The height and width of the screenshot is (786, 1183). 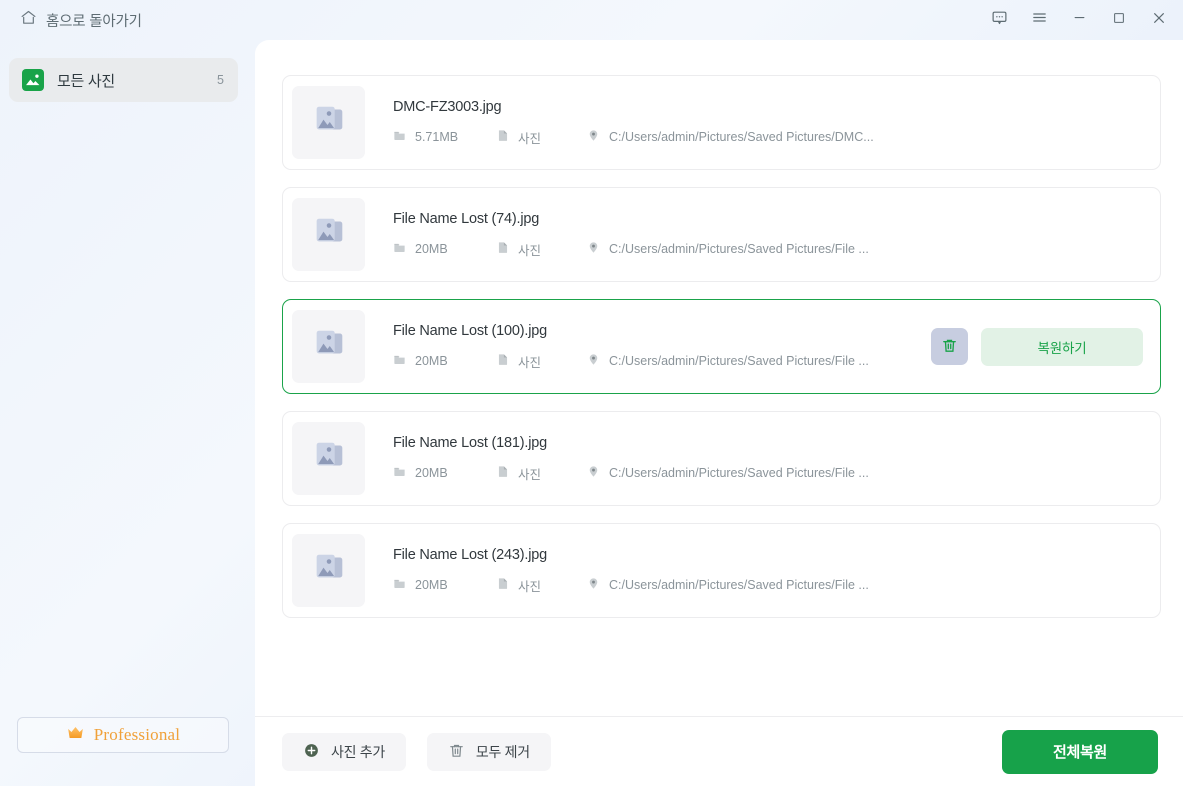 I want to click on photo-icon, so click(x=33, y=80).